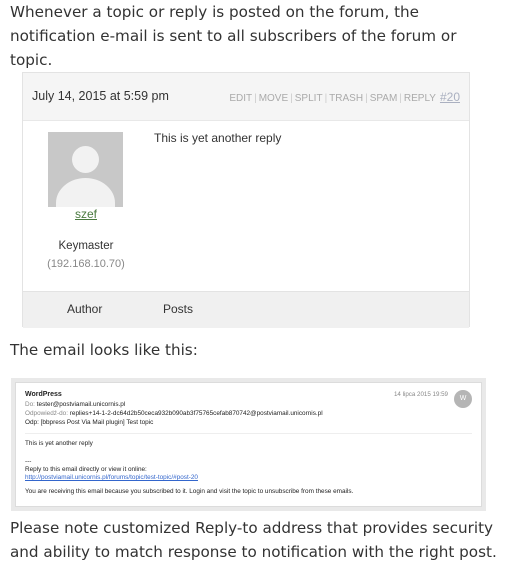 The image size is (506, 567). I want to click on posts-column-label: Posts, so click(178, 309).